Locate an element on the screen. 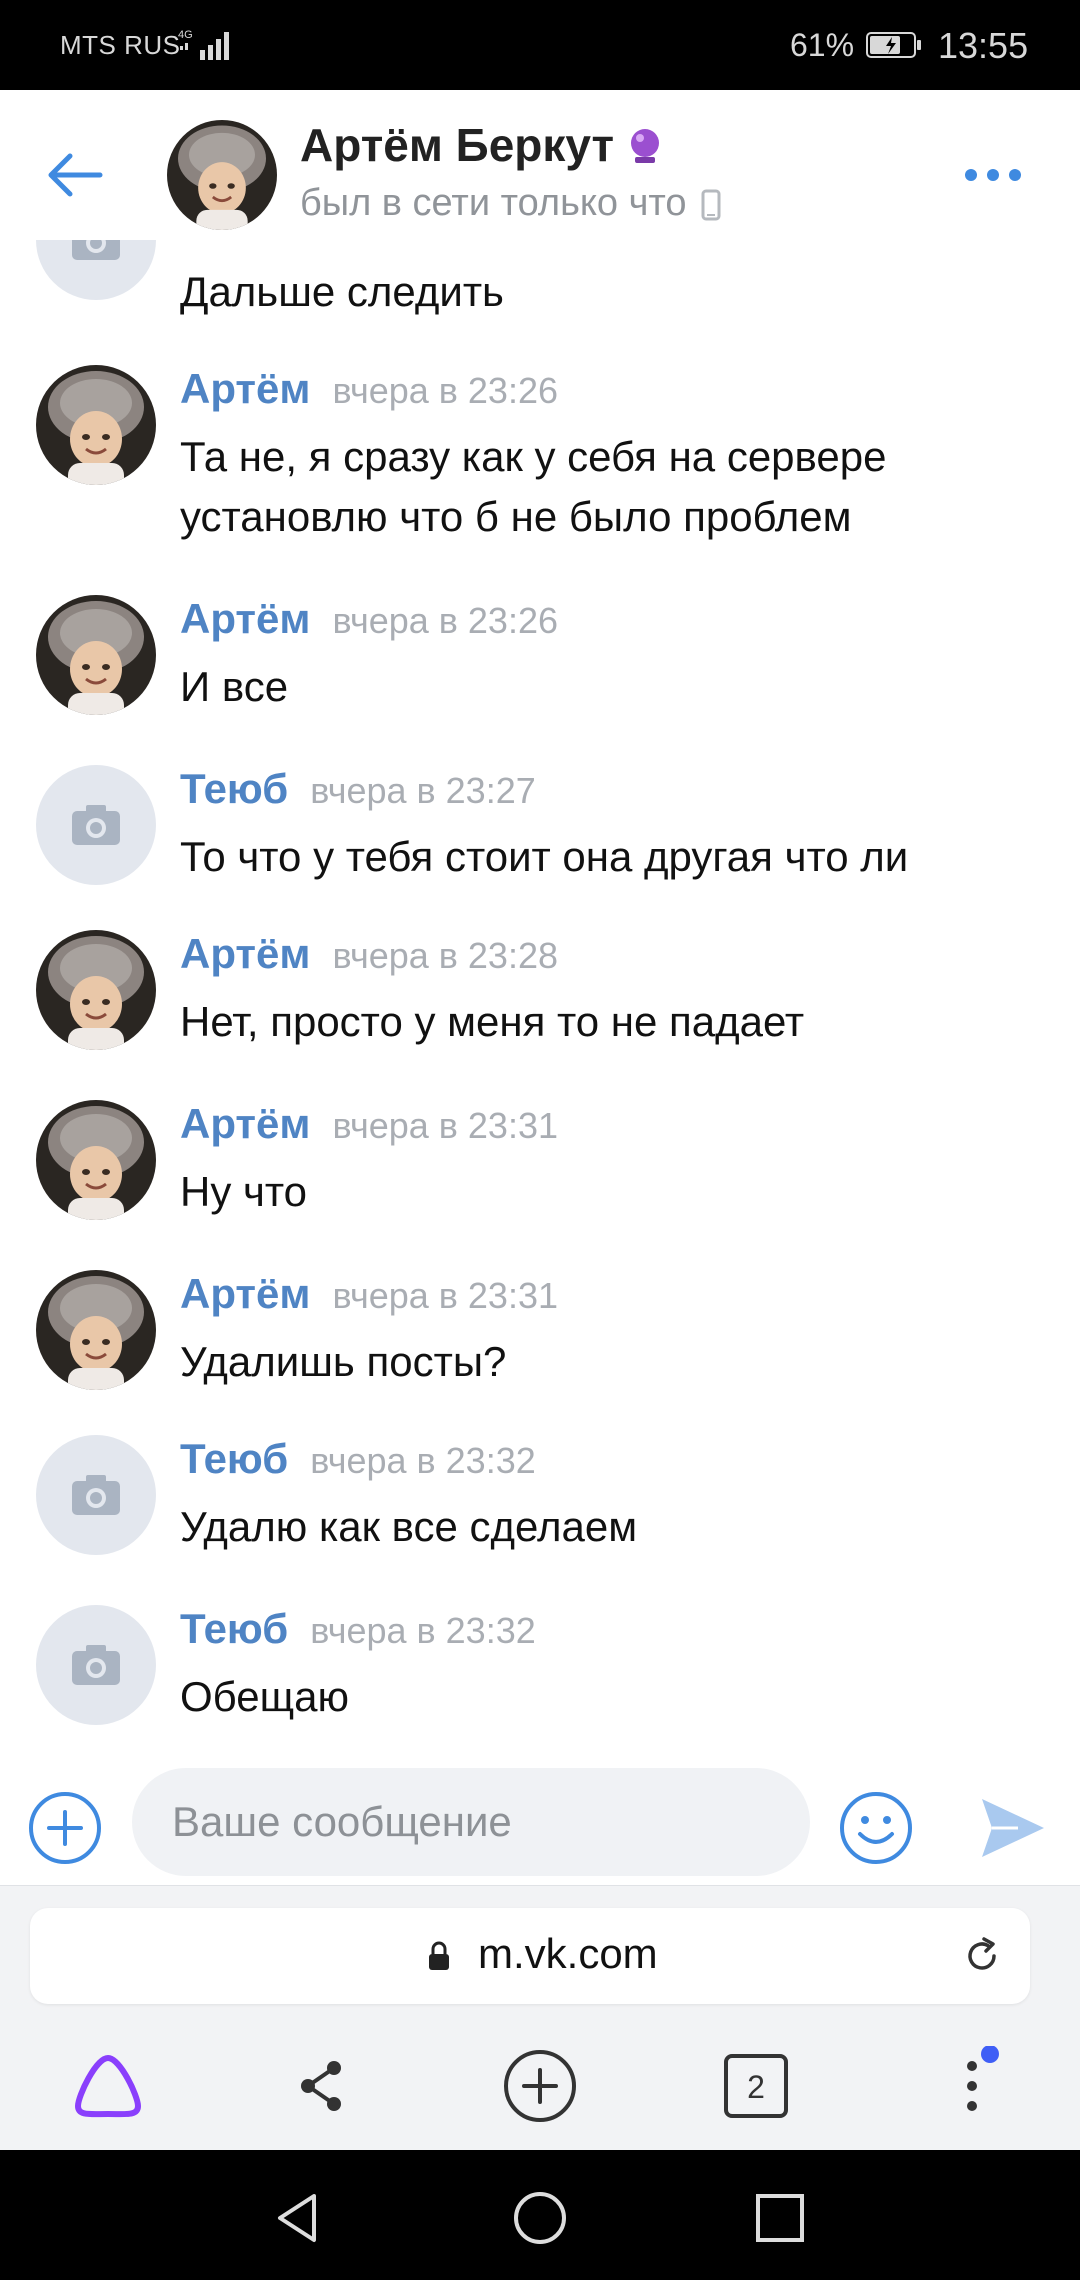 The height and width of the screenshot is (2280, 1080). browser-toolbar: m.vk.com 2 is located at coordinates (540, 2018).